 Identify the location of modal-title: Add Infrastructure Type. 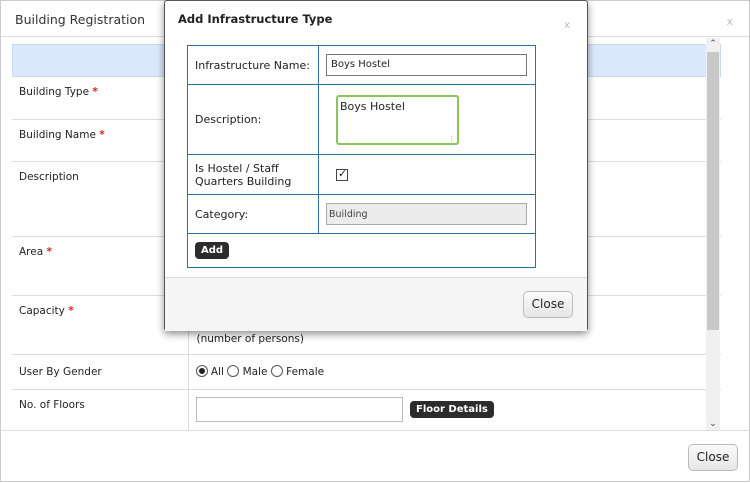
(255, 19).